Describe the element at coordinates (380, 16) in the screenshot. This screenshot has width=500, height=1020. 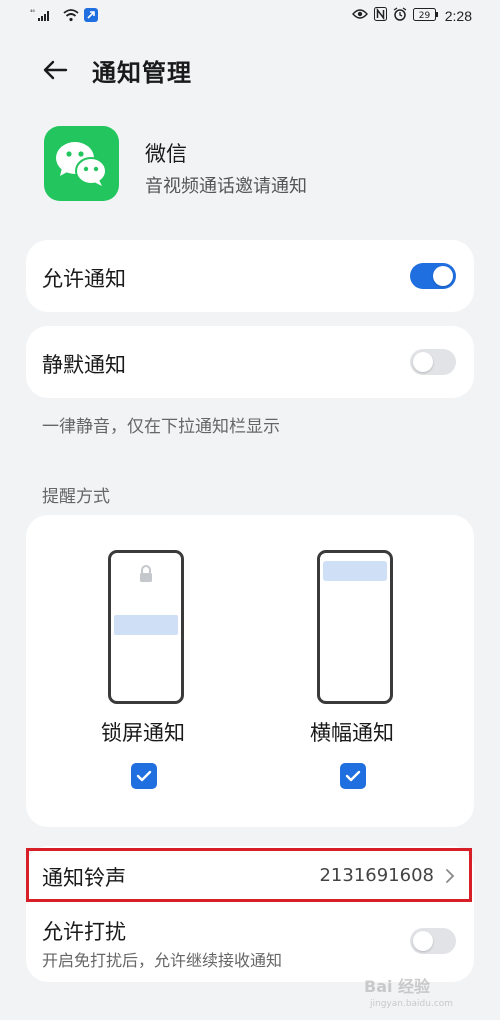
I see `nfc-icon` at that location.